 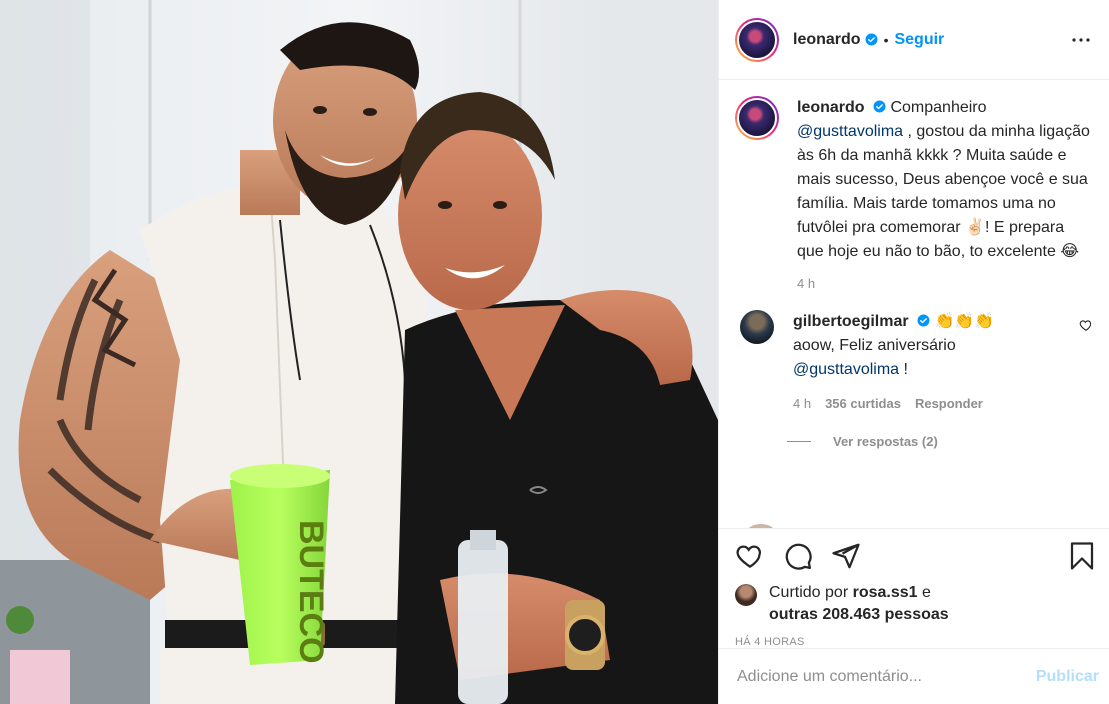 What do you see at coordinates (964, 321) in the screenshot?
I see `comment-emoji: 👏👏👏` at bounding box center [964, 321].